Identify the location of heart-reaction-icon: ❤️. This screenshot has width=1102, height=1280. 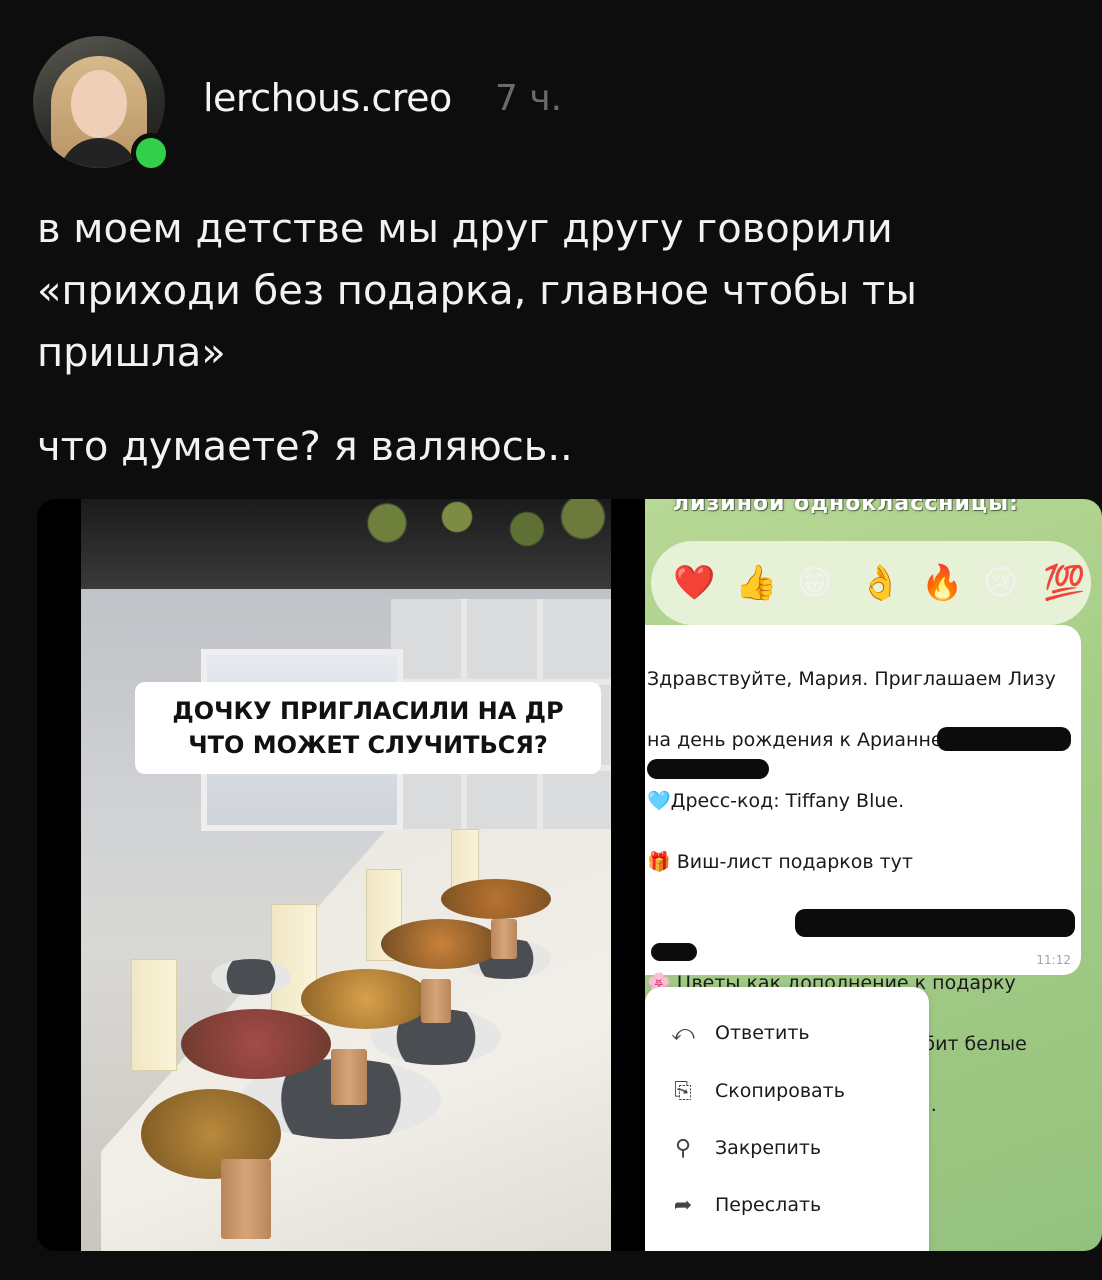
(694, 583).